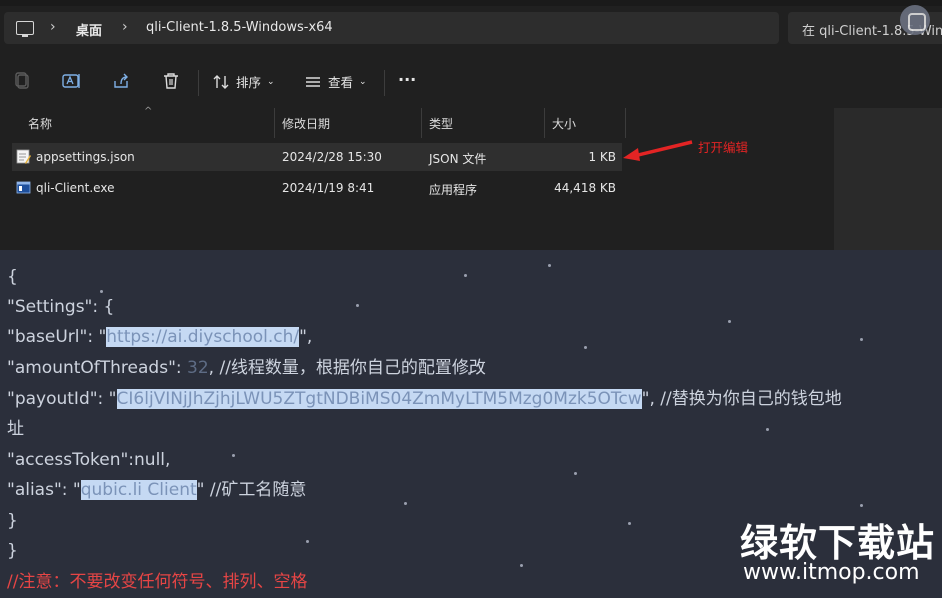 The width and height of the screenshot is (942, 598). I want to click on code-punct: ",, so click(306, 337).